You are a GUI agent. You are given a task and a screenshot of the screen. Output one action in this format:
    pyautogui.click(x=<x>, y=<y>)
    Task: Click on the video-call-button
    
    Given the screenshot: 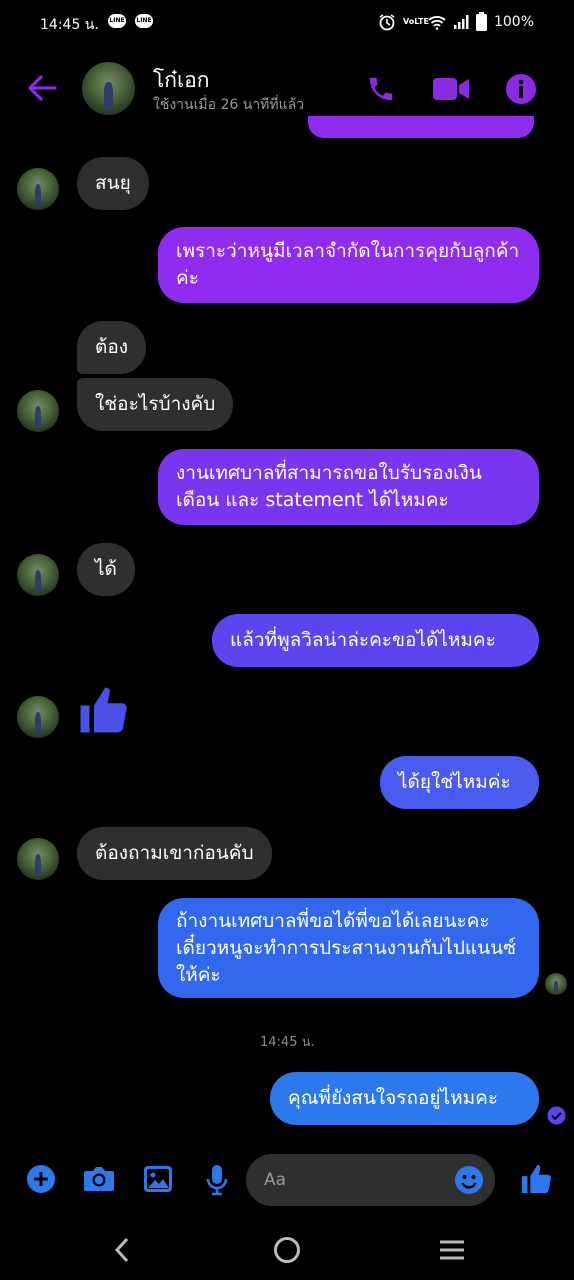 What is the action you would take?
    pyautogui.click(x=451, y=89)
    